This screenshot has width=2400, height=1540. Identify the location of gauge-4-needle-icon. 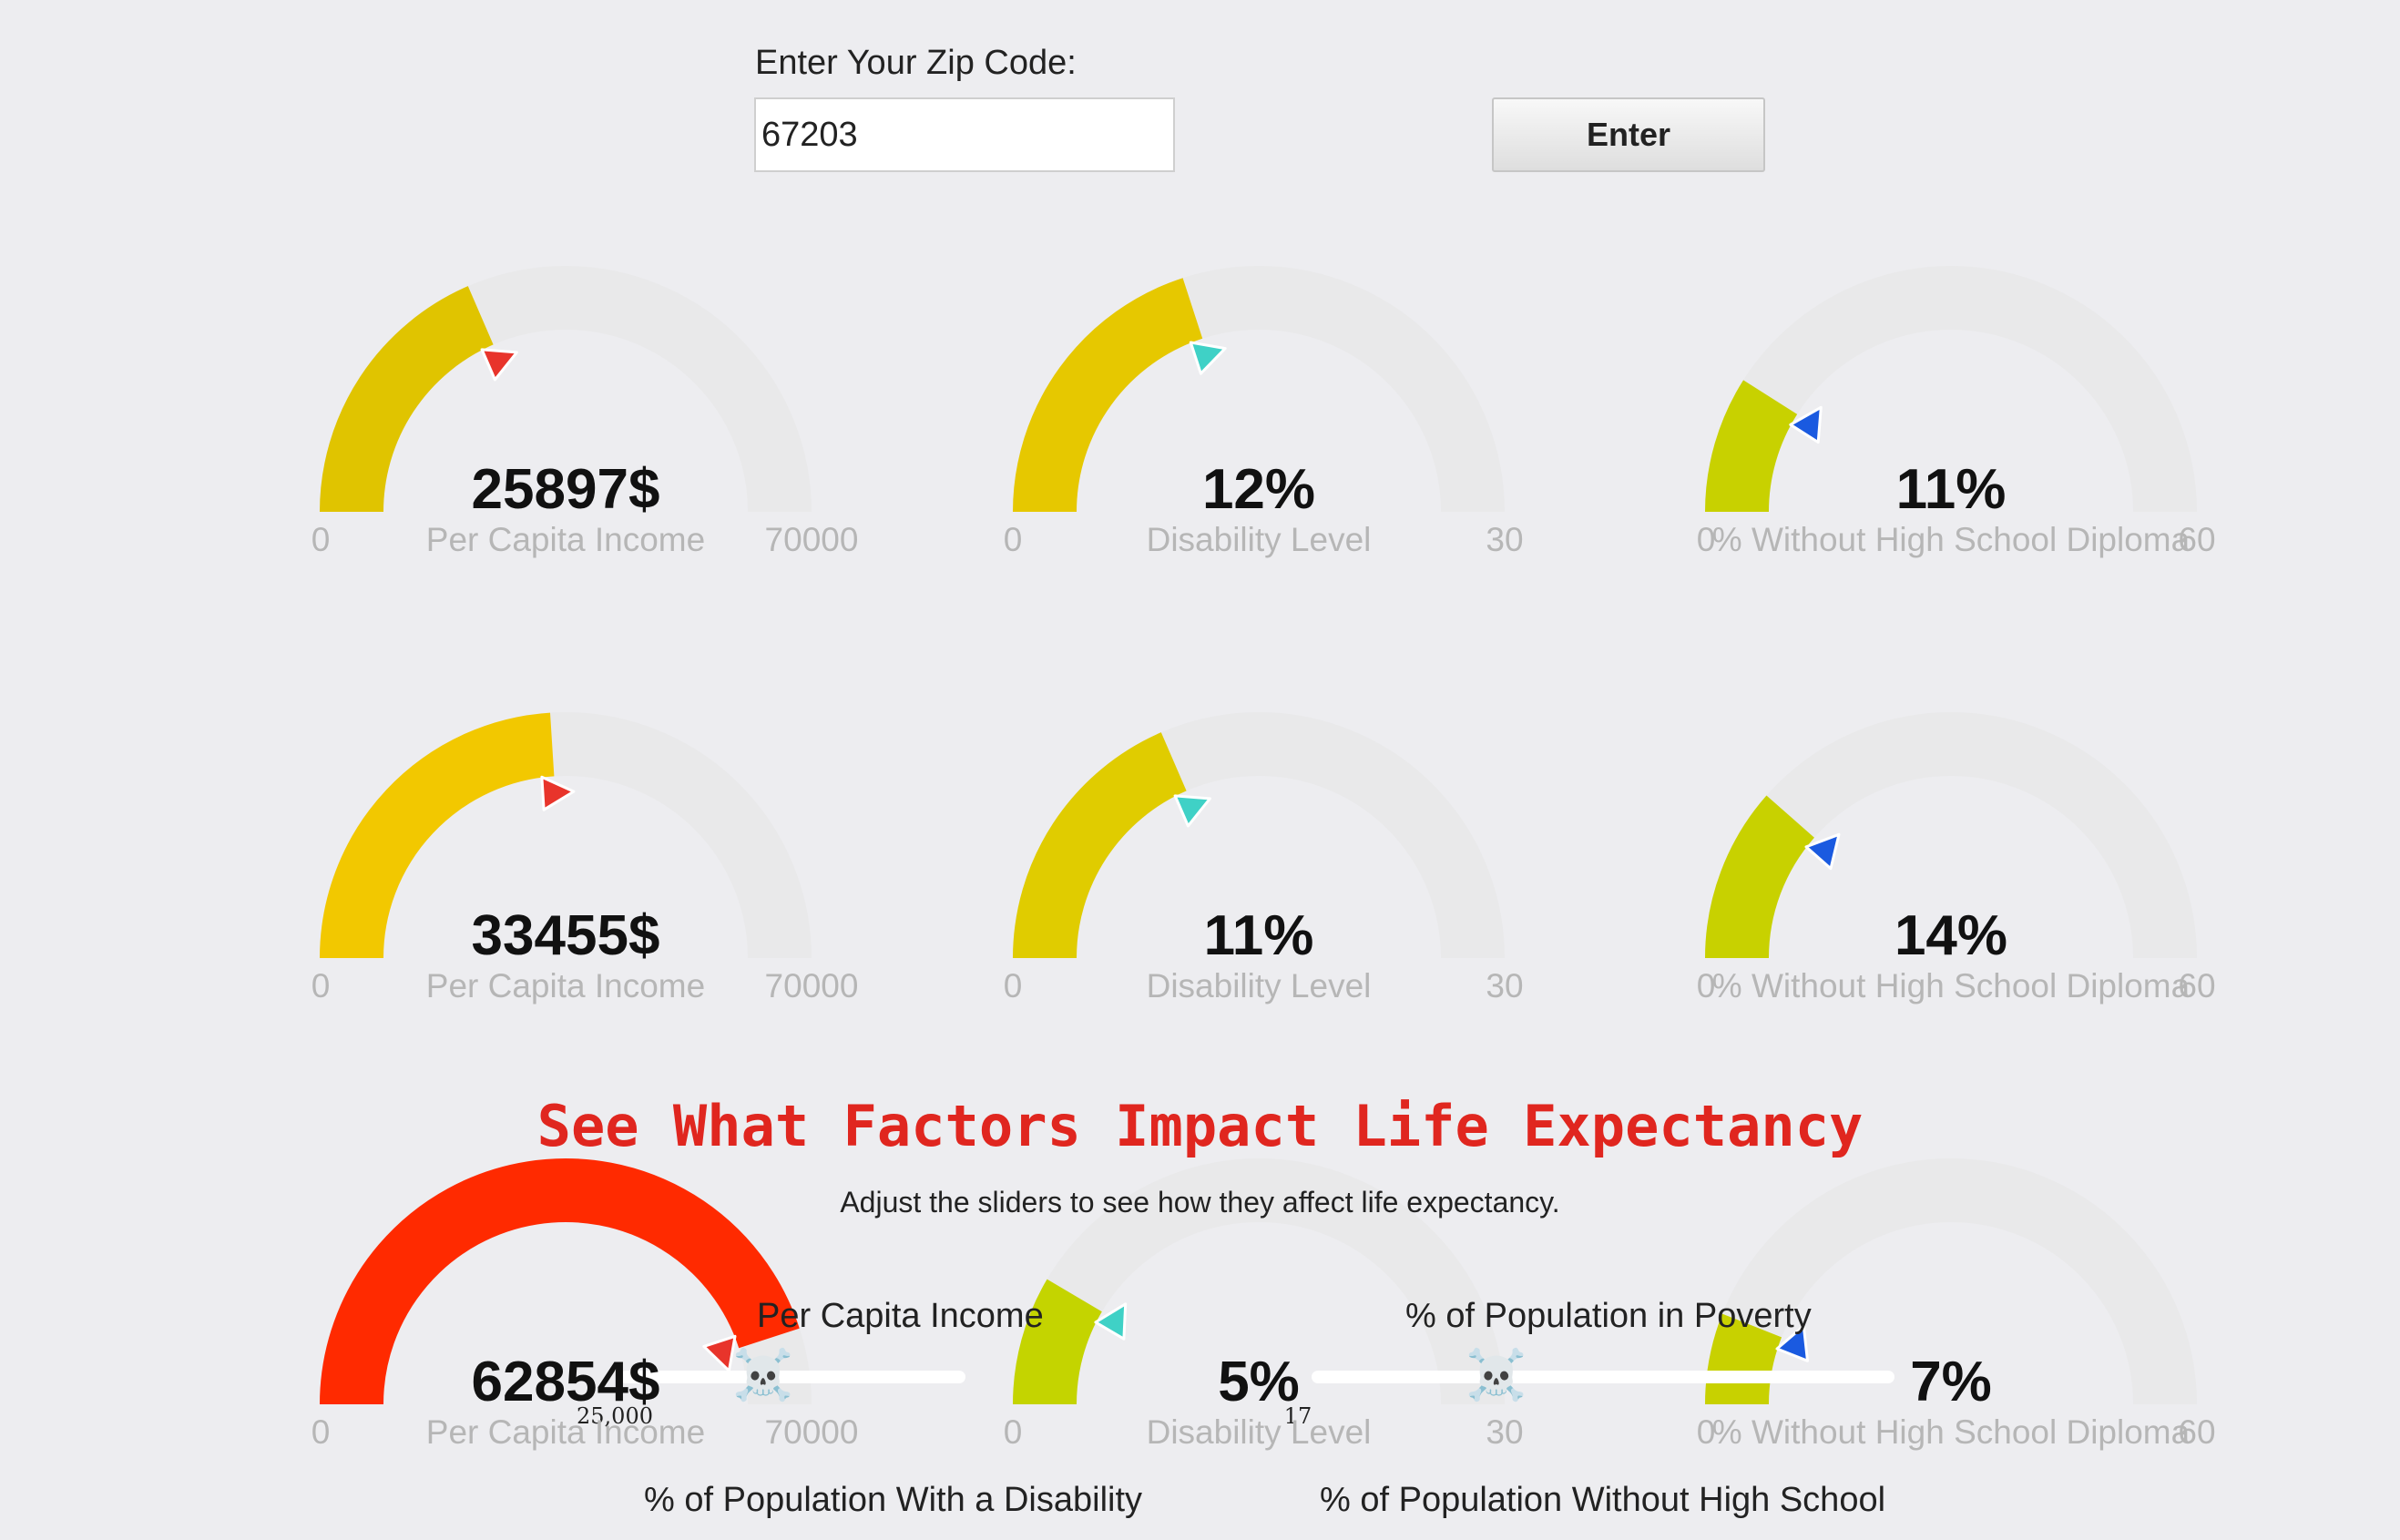
(558, 793).